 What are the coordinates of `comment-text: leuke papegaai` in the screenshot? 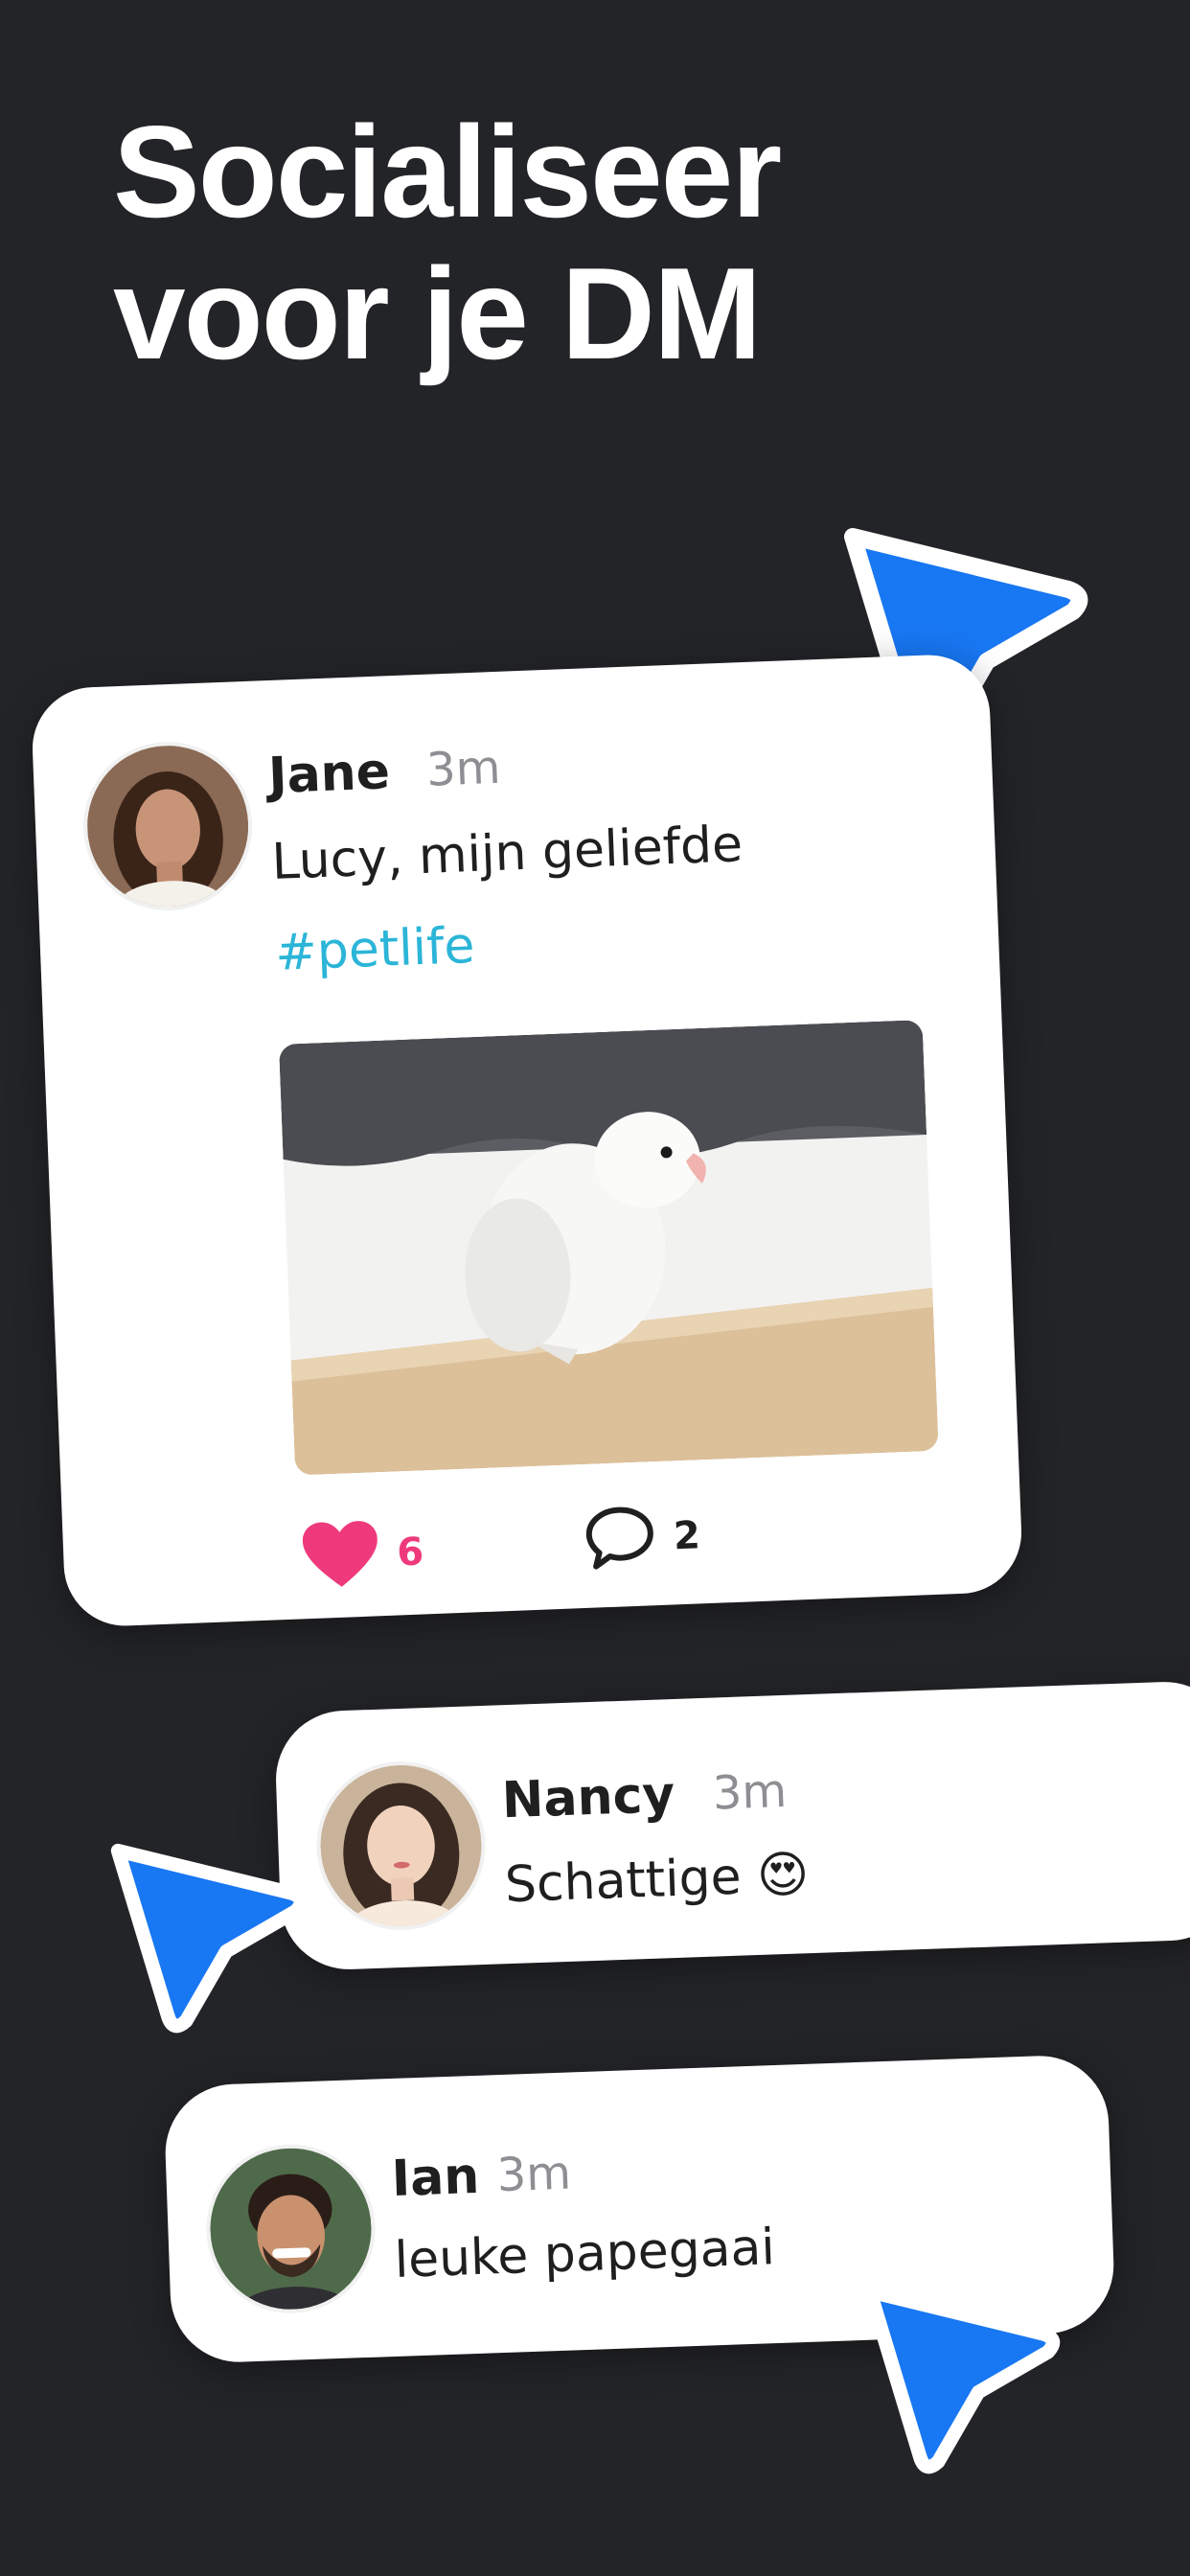 It's located at (585, 2254).